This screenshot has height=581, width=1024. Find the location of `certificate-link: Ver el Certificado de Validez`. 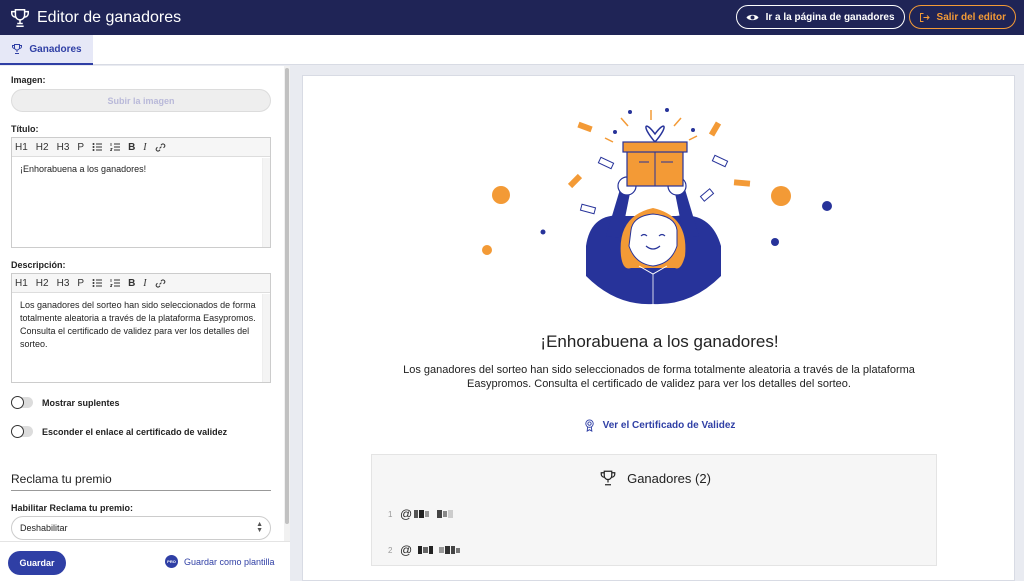

certificate-link: Ver el Certificado de Validez is located at coordinates (658, 425).